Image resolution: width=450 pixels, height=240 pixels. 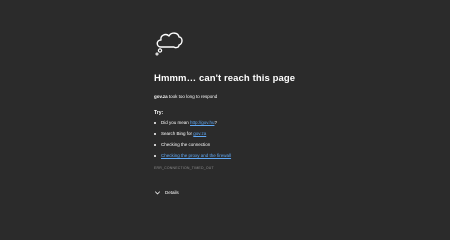 What do you see at coordinates (161, 96) in the screenshot?
I see `error-domain: gov.za` at bounding box center [161, 96].